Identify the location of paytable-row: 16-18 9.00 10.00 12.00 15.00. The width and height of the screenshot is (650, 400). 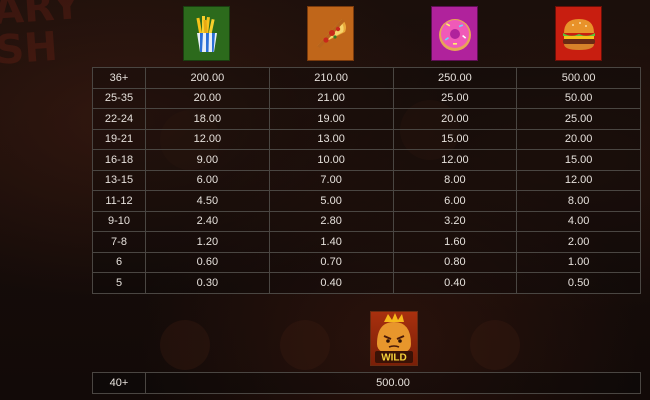
(366, 160).